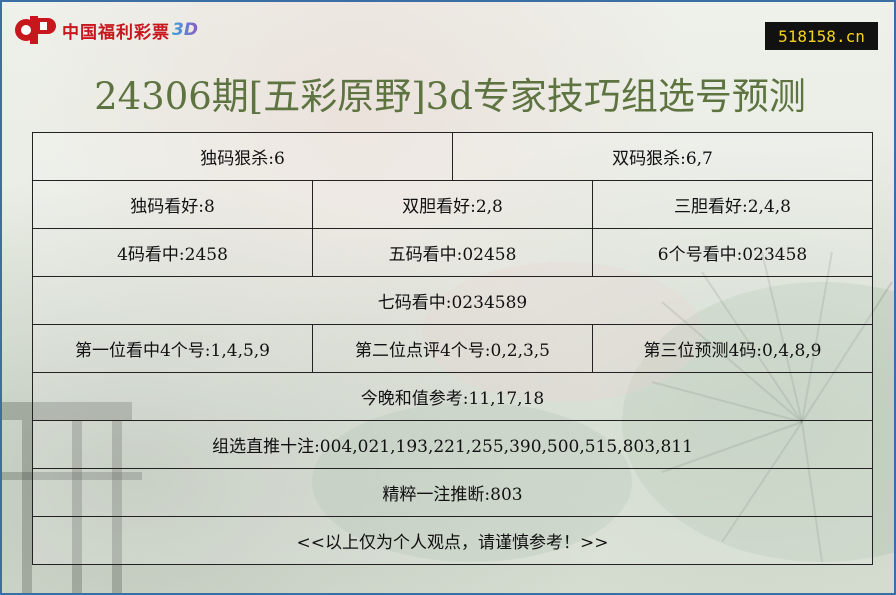 This screenshot has width=896, height=595. Describe the element at coordinates (185, 30) in the screenshot. I see `logo-3d-suffix: 3D` at that location.